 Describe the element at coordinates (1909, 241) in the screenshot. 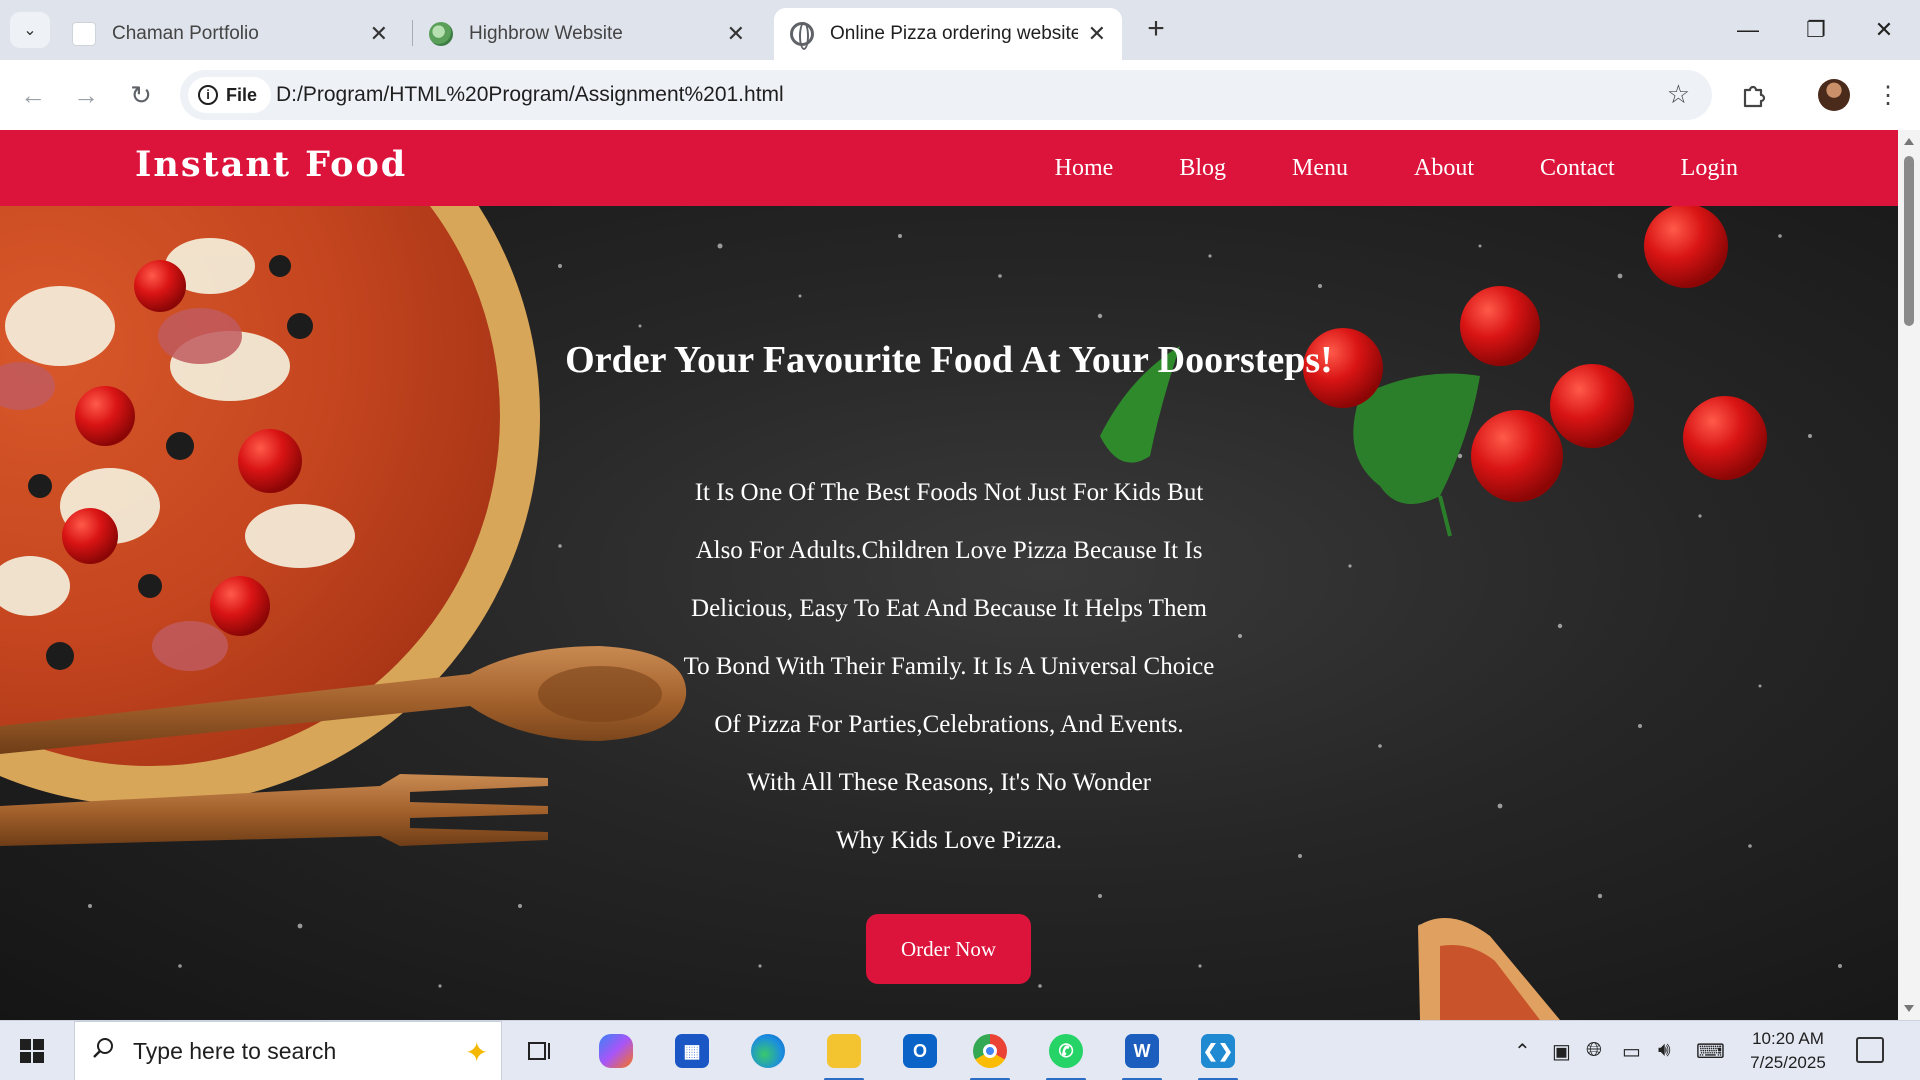

I see `scrollbar-thumb` at that location.